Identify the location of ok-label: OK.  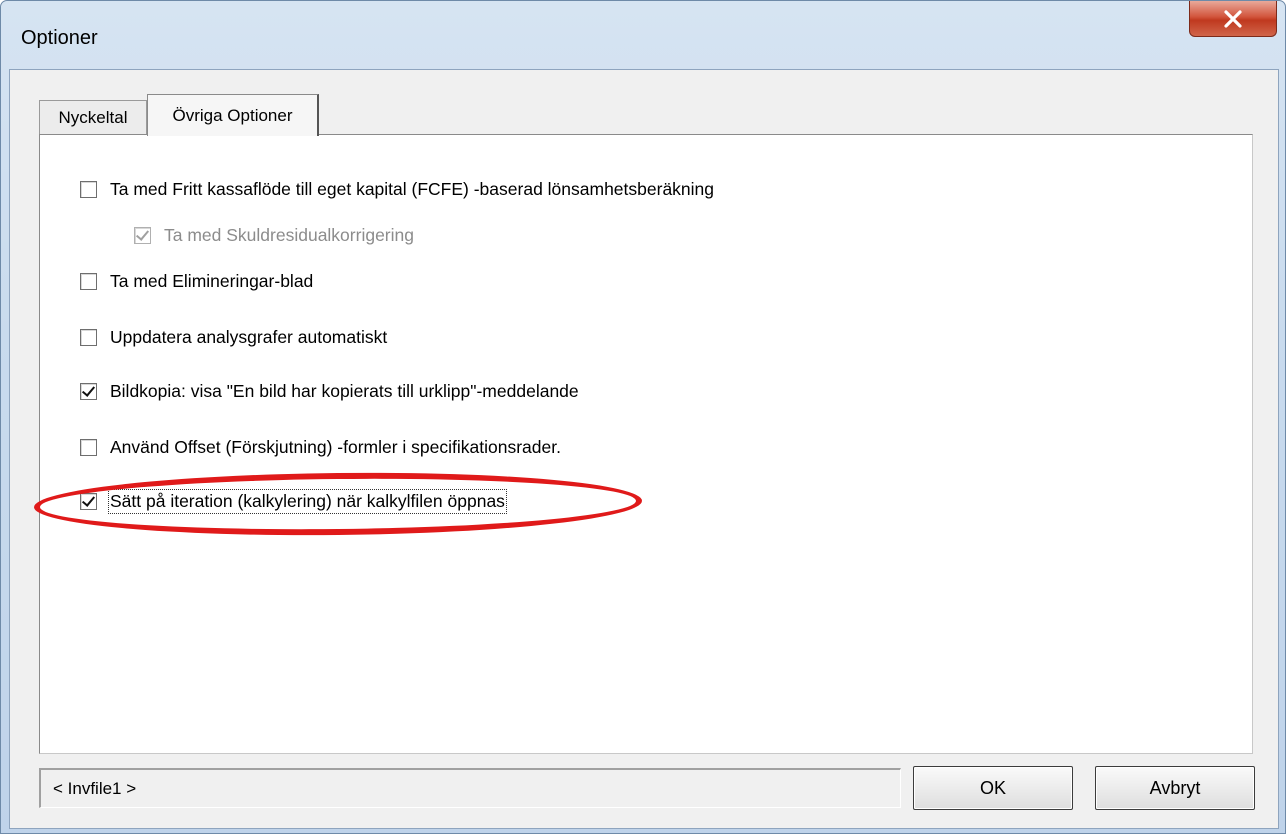
(992, 787).